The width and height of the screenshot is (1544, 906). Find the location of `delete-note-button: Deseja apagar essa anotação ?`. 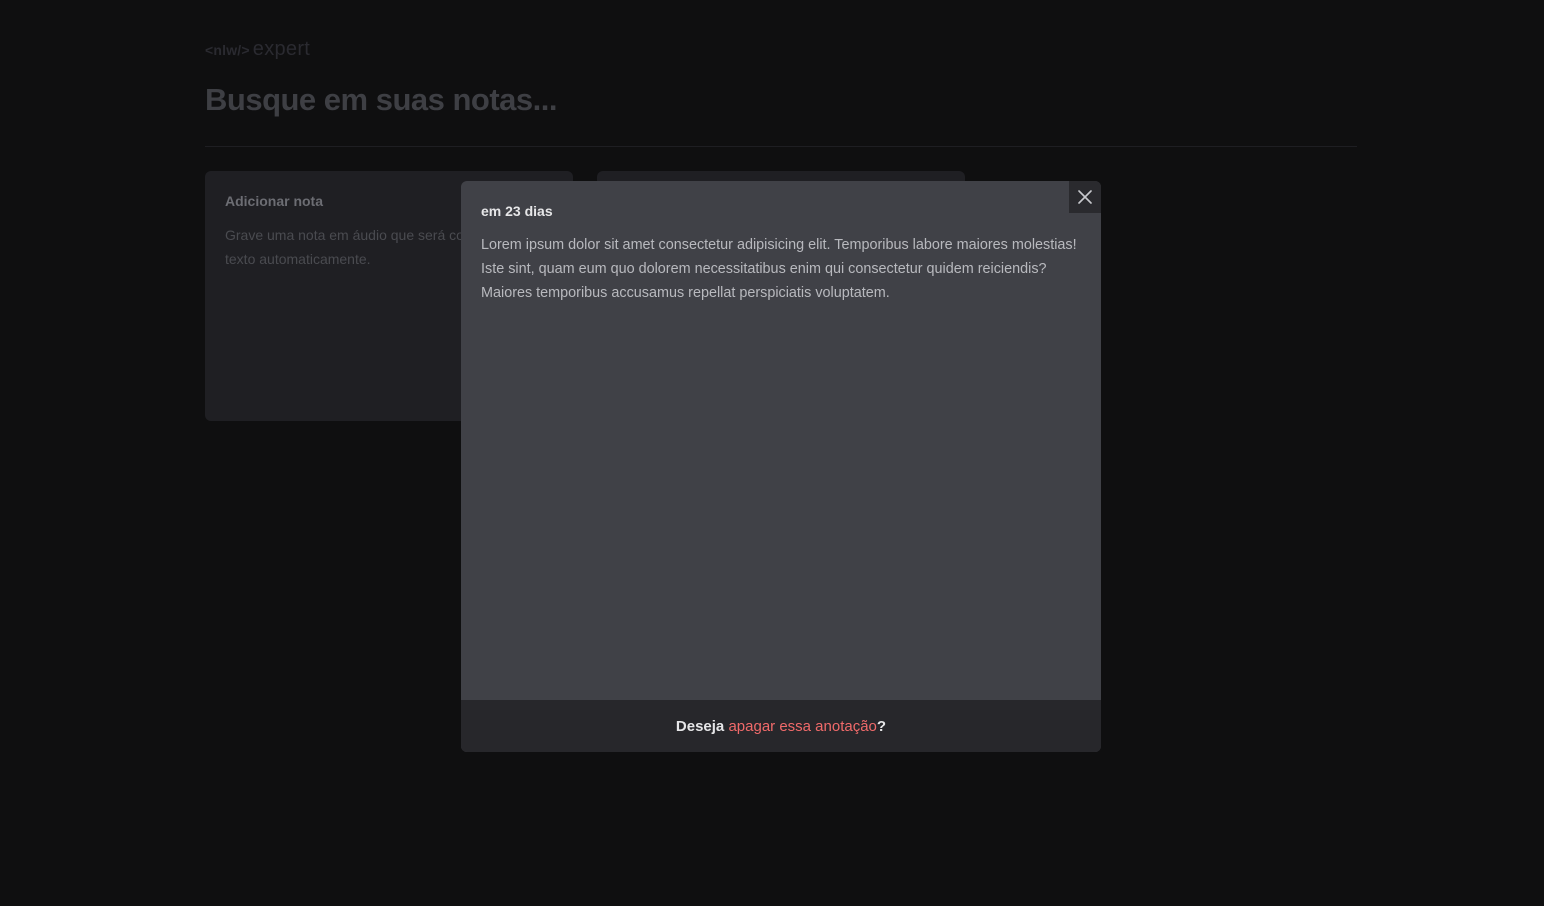

delete-note-button: Deseja apagar essa anotação ? is located at coordinates (781, 726).